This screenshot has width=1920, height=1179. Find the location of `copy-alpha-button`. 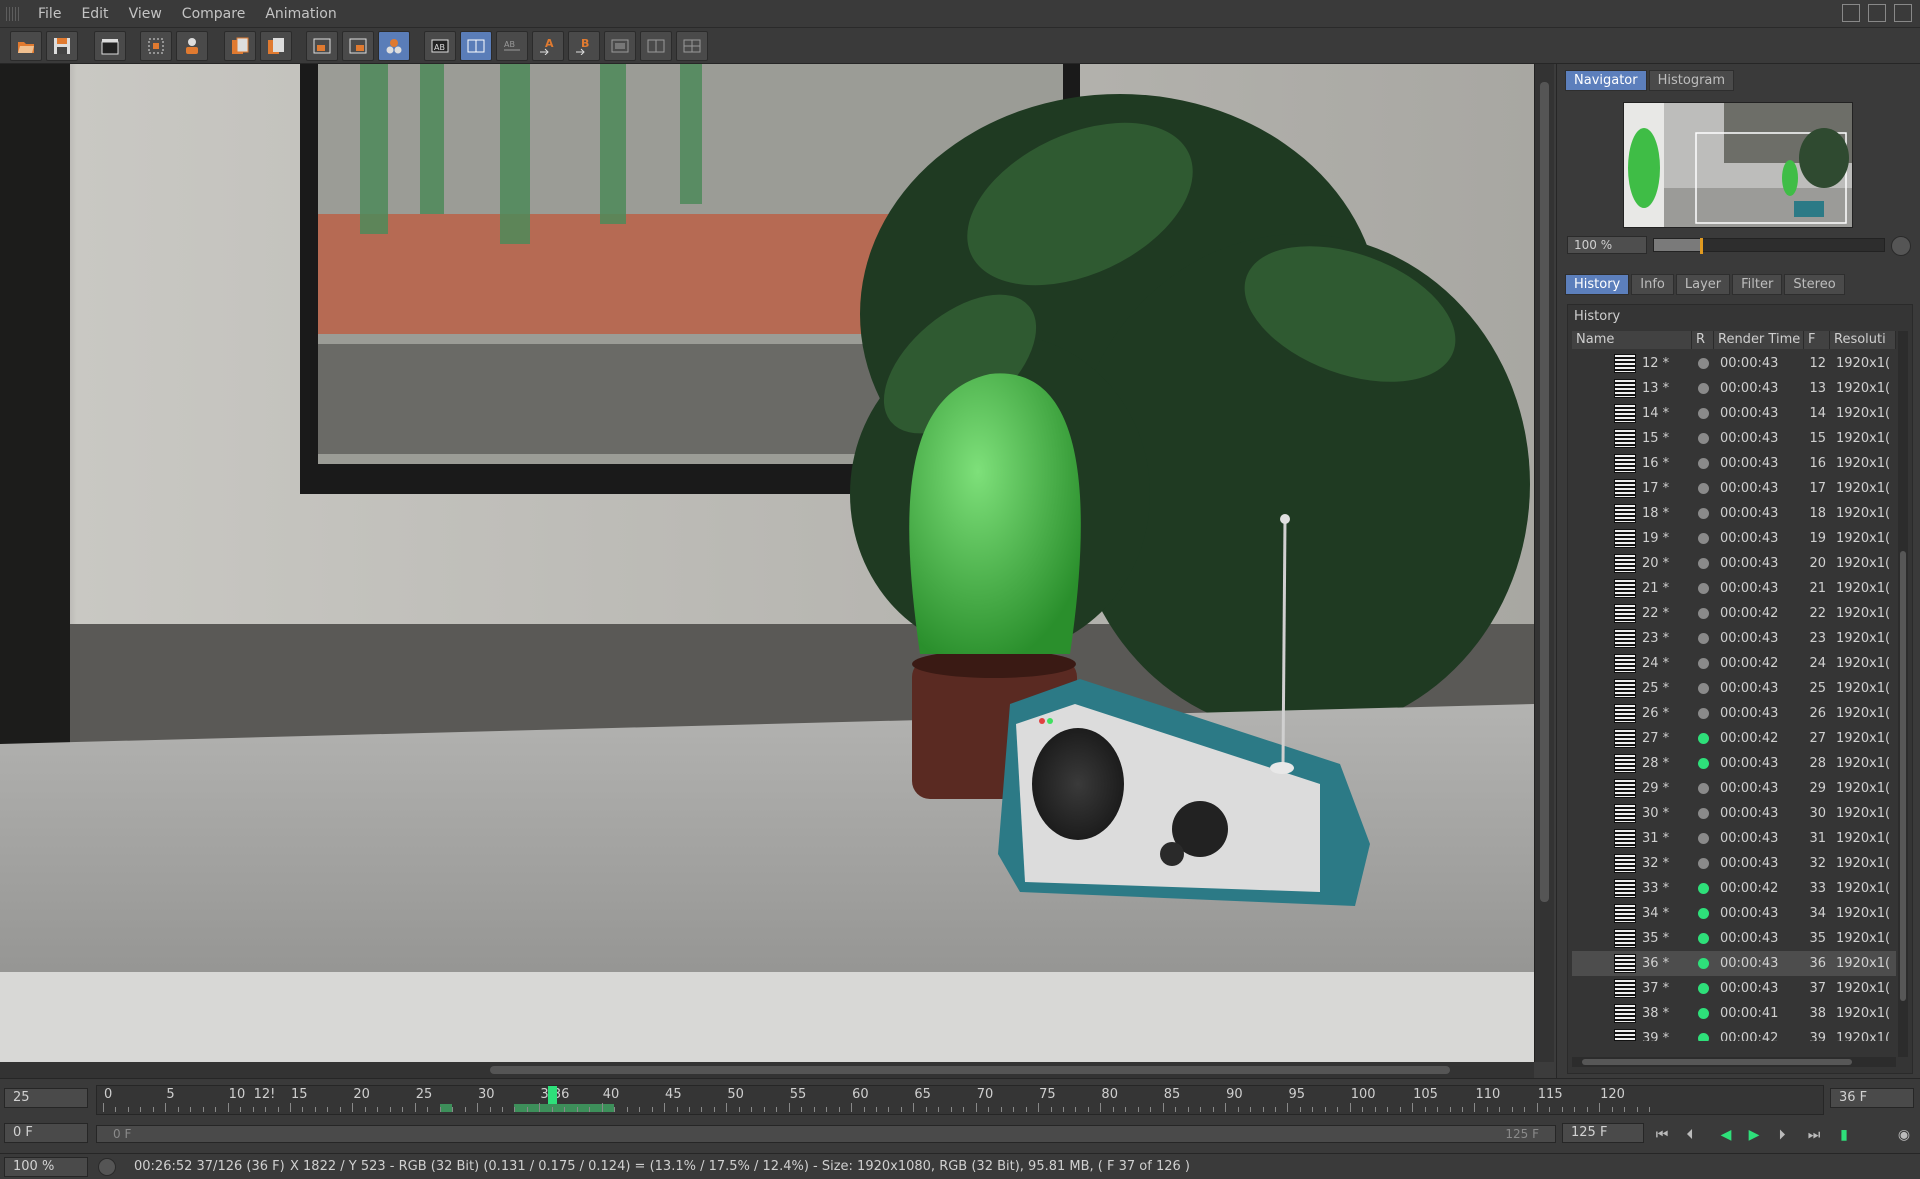

copy-alpha-button is located at coordinates (276, 46).